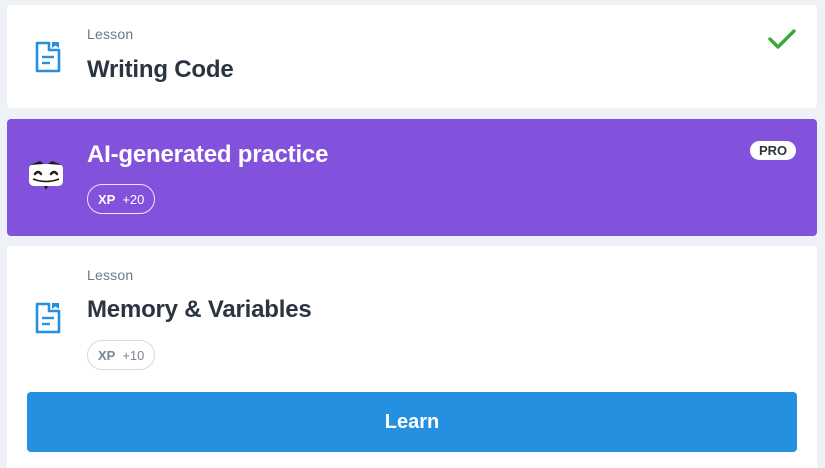 This screenshot has width=825, height=468. What do you see at coordinates (133, 199) in the screenshot?
I see `xp-value: +20` at bounding box center [133, 199].